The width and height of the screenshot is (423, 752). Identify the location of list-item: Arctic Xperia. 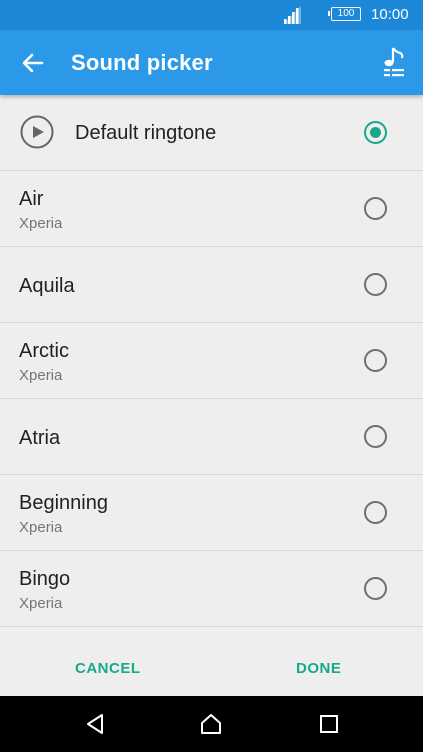
(211, 361).